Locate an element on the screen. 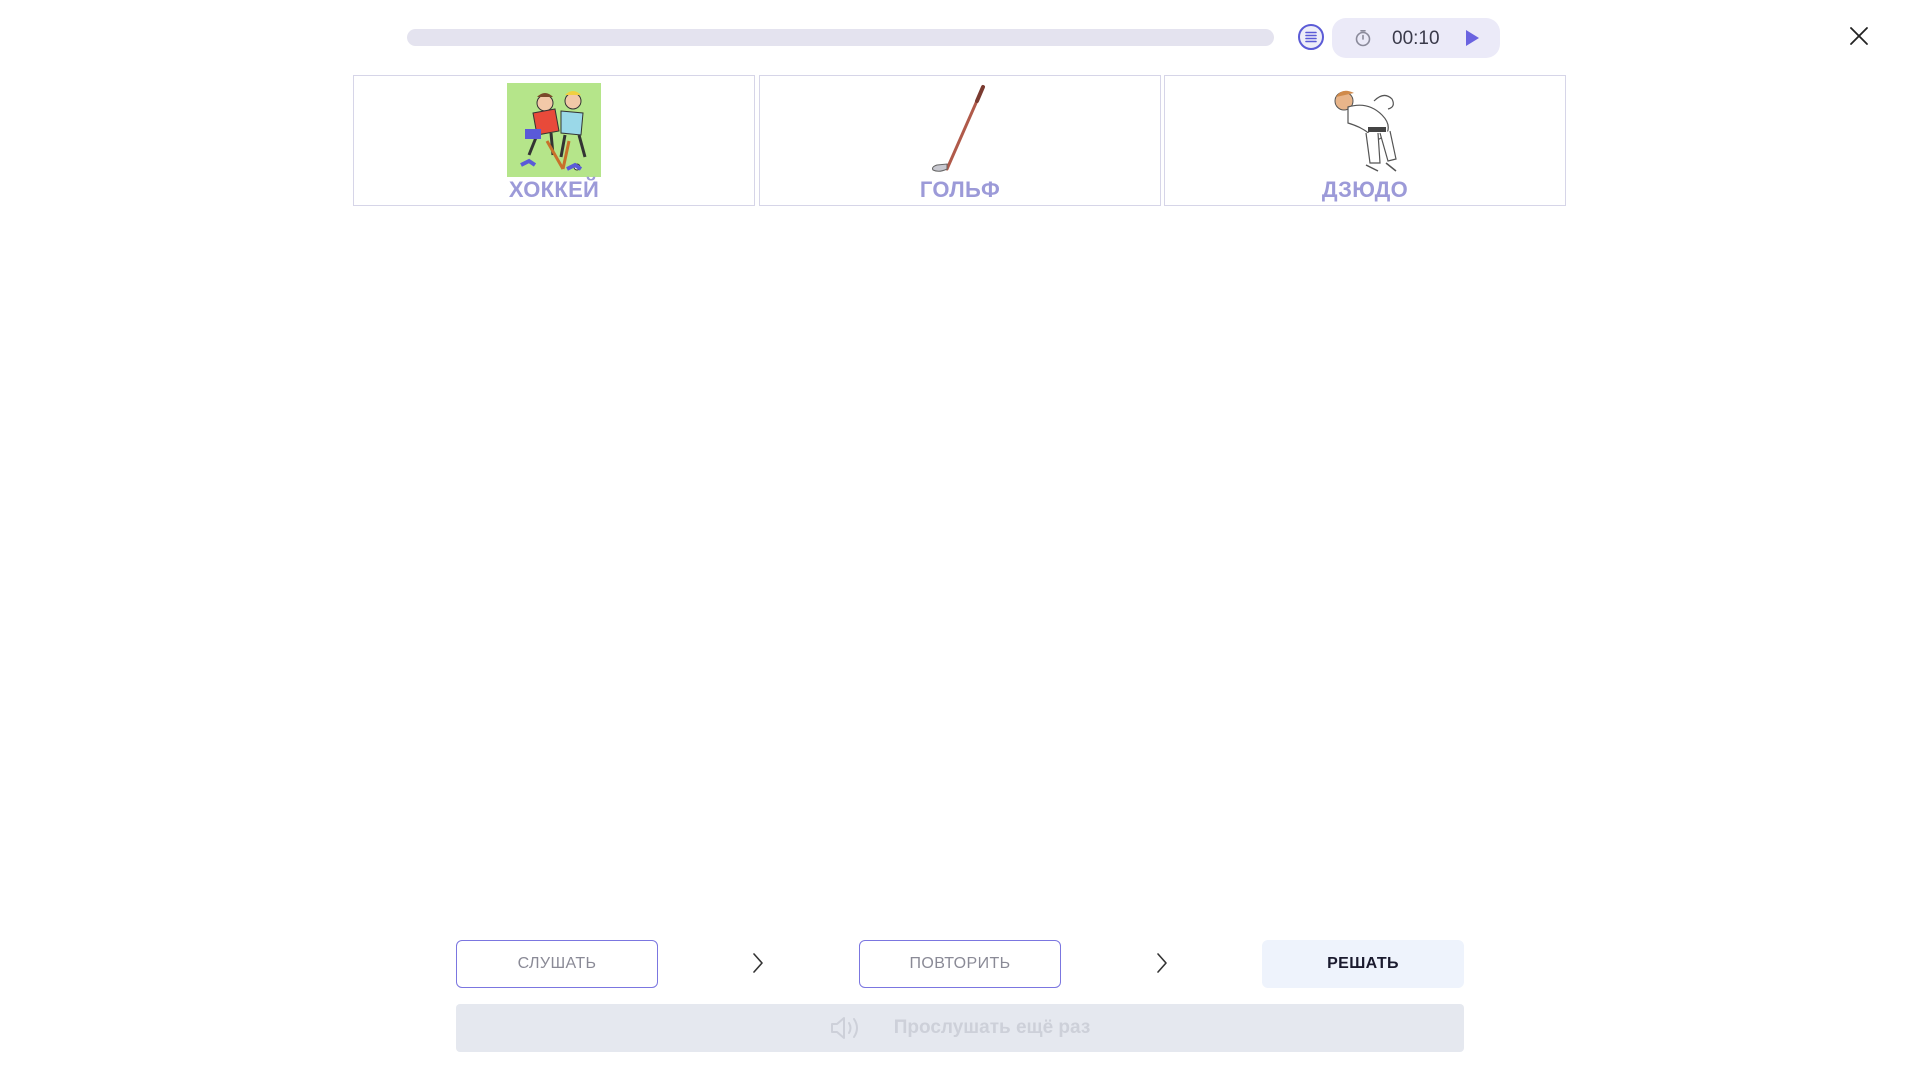 The image size is (1920, 1080). stopwatch-icon is located at coordinates (1363, 38).